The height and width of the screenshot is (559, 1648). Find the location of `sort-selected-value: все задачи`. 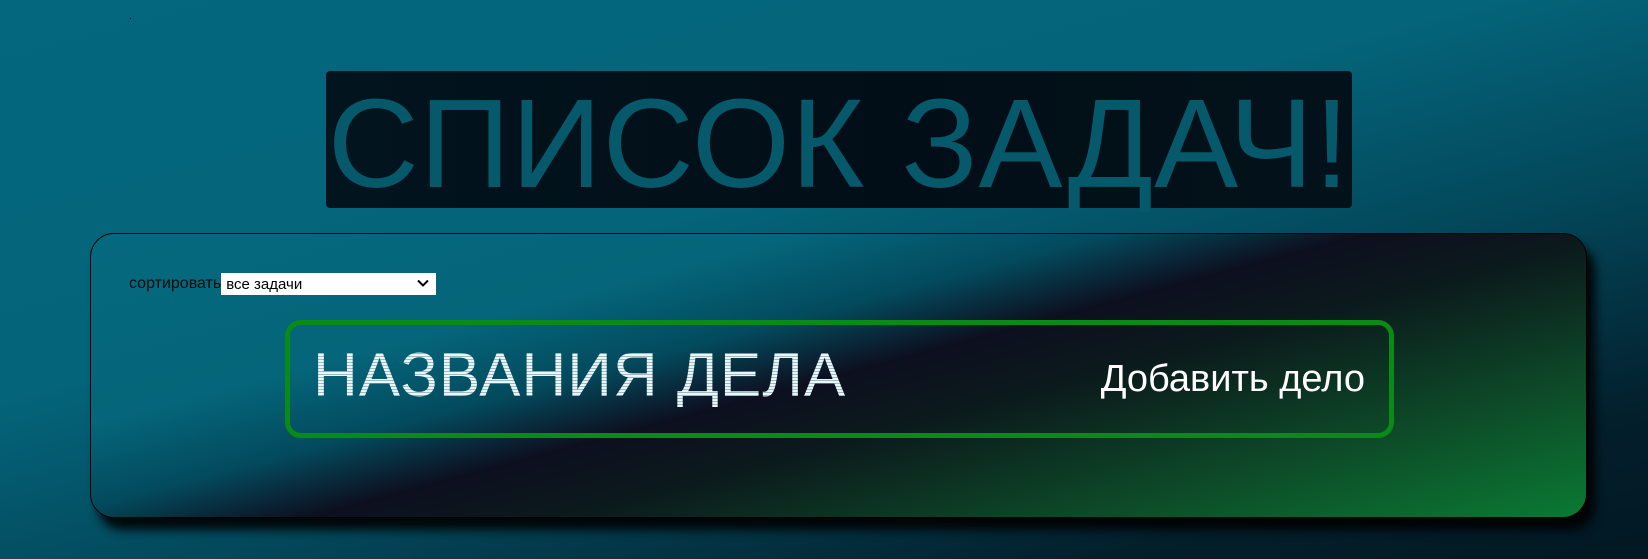

sort-selected-value: все задачи is located at coordinates (264, 284).